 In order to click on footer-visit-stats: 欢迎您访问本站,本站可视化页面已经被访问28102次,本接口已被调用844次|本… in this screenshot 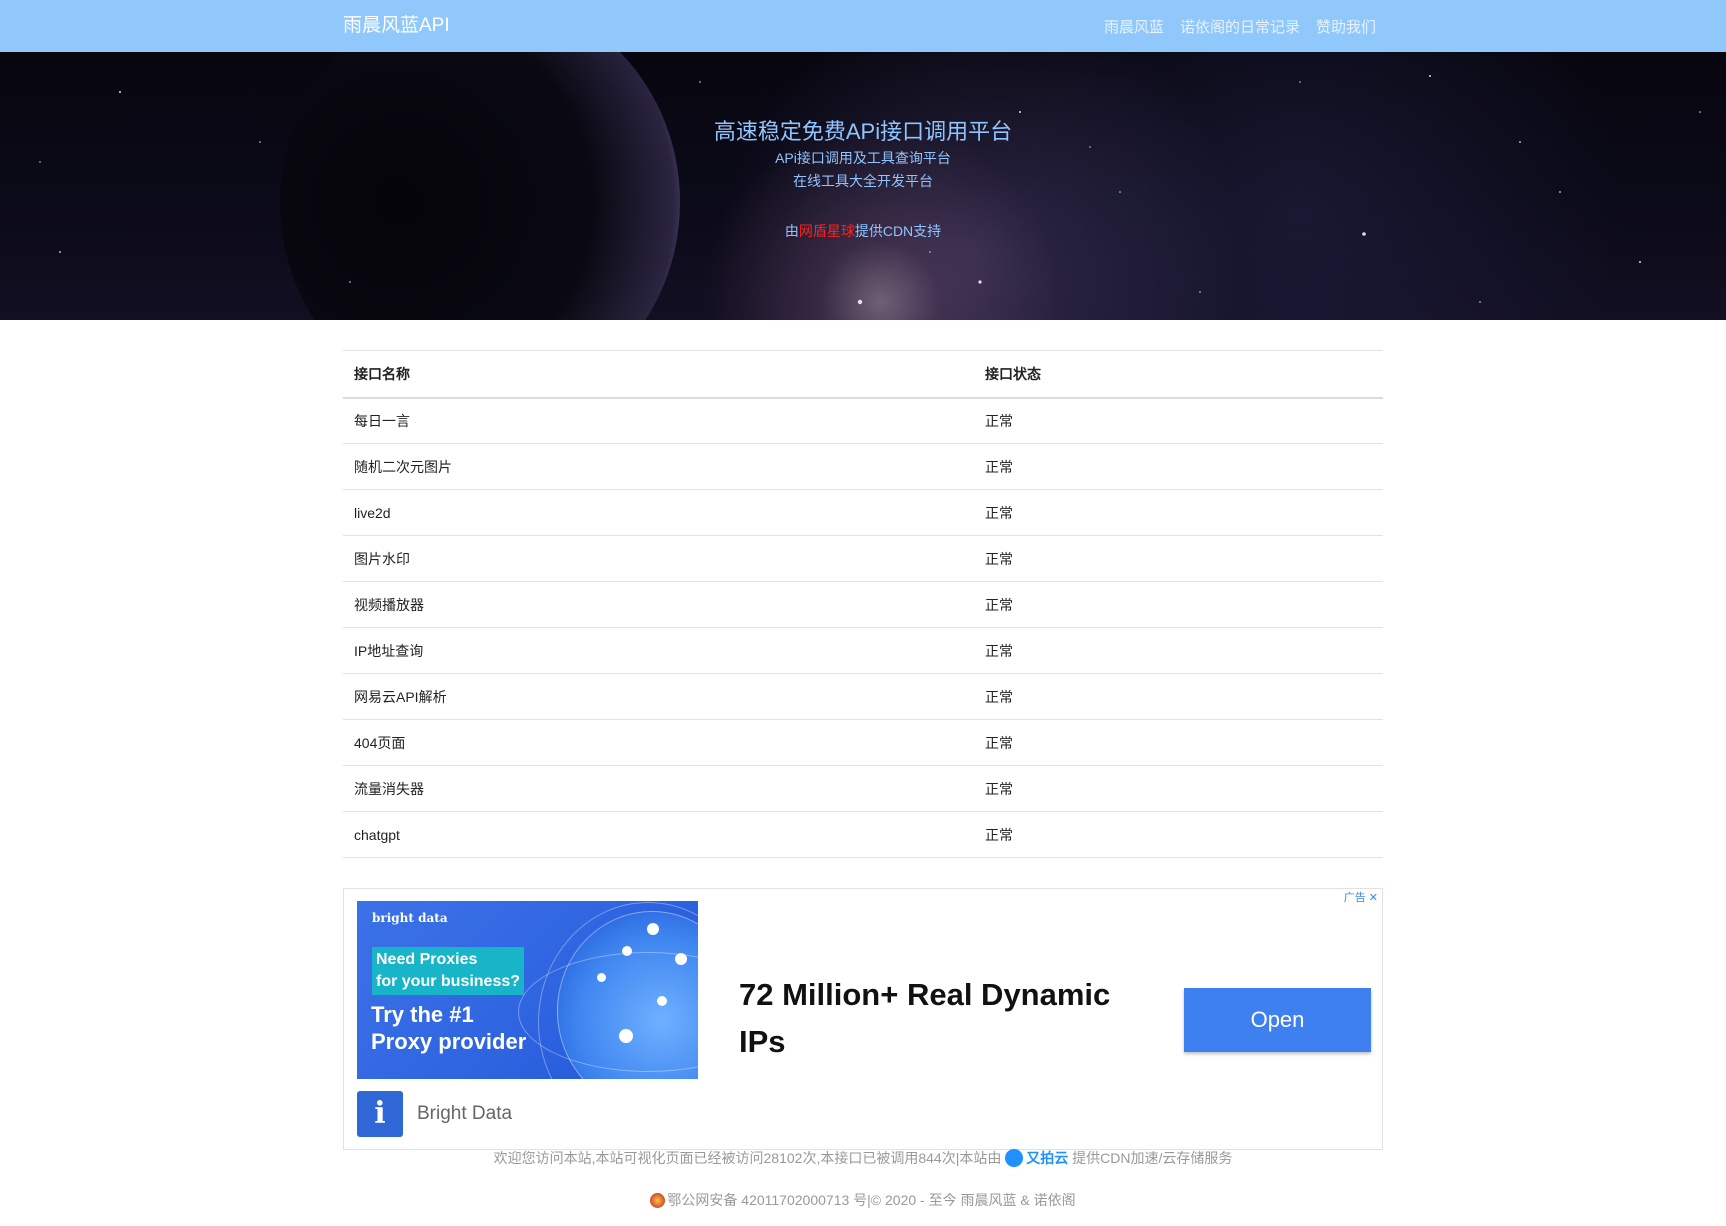, I will do `click(747, 1158)`.